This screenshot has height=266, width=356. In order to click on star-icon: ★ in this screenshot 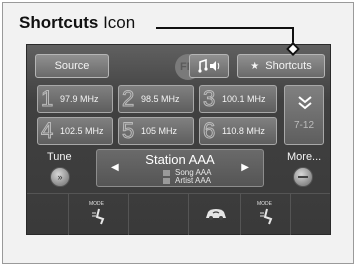, I will do `click(255, 66)`.